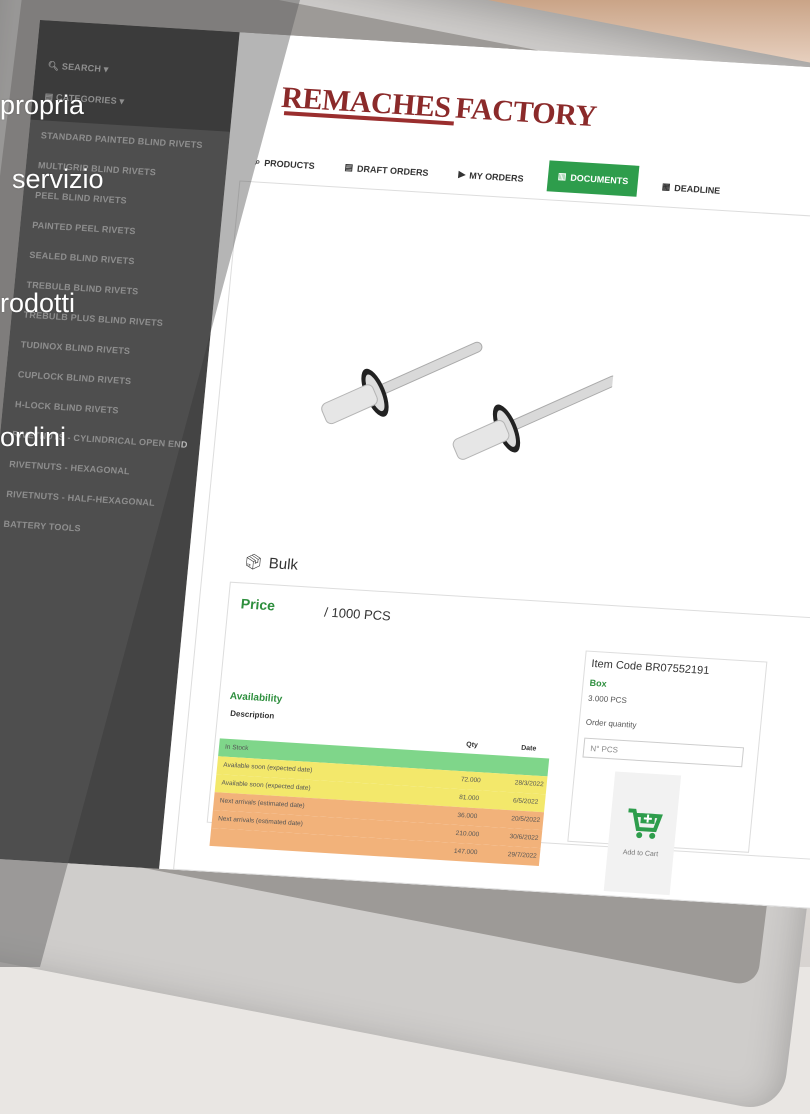 The height and width of the screenshot is (1114, 810). I want to click on nav-deadline: ▦ DEADLINE, so click(691, 188).